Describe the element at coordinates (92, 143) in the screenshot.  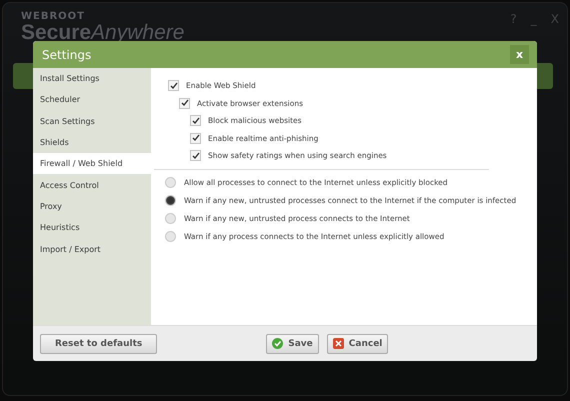
I see `sidebar-item: Shields` at that location.